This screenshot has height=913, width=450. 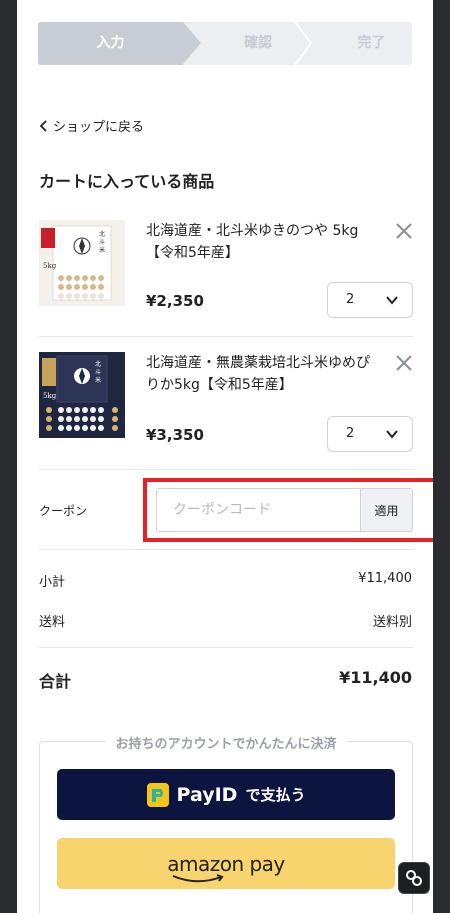 I want to click on amazon-pay-logo: amazon pay, so click(x=226, y=866).